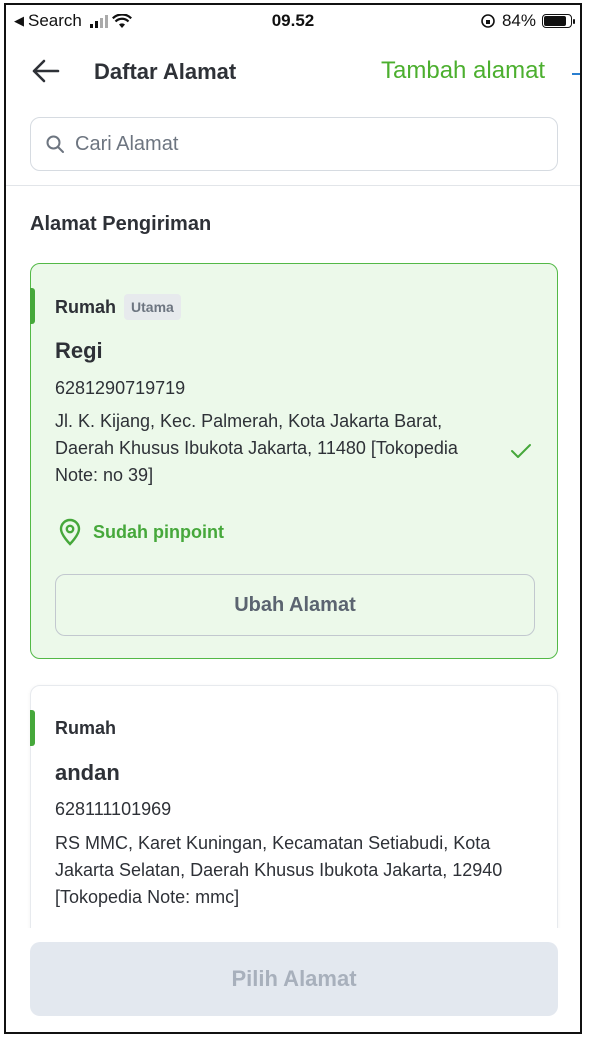 The width and height of the screenshot is (590, 1042). What do you see at coordinates (87, 772) in the screenshot?
I see `recipient-name: andan` at bounding box center [87, 772].